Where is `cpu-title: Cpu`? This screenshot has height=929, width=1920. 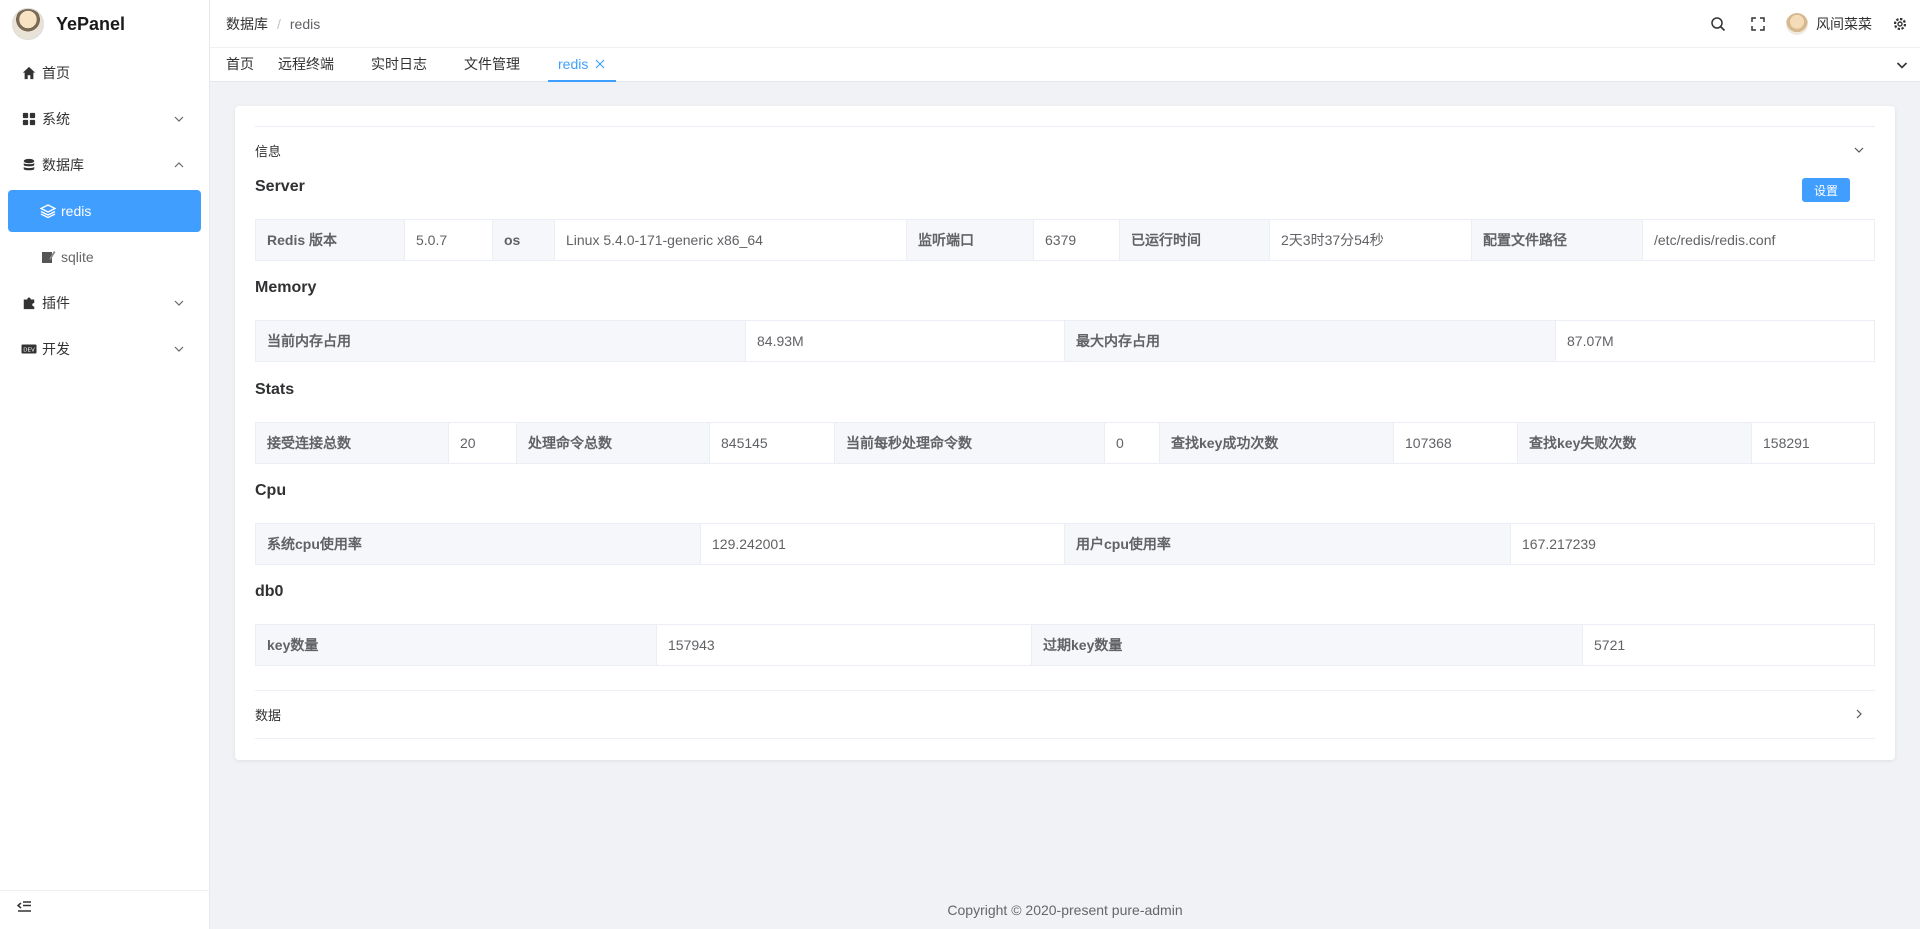
cpu-title: Cpu is located at coordinates (271, 490).